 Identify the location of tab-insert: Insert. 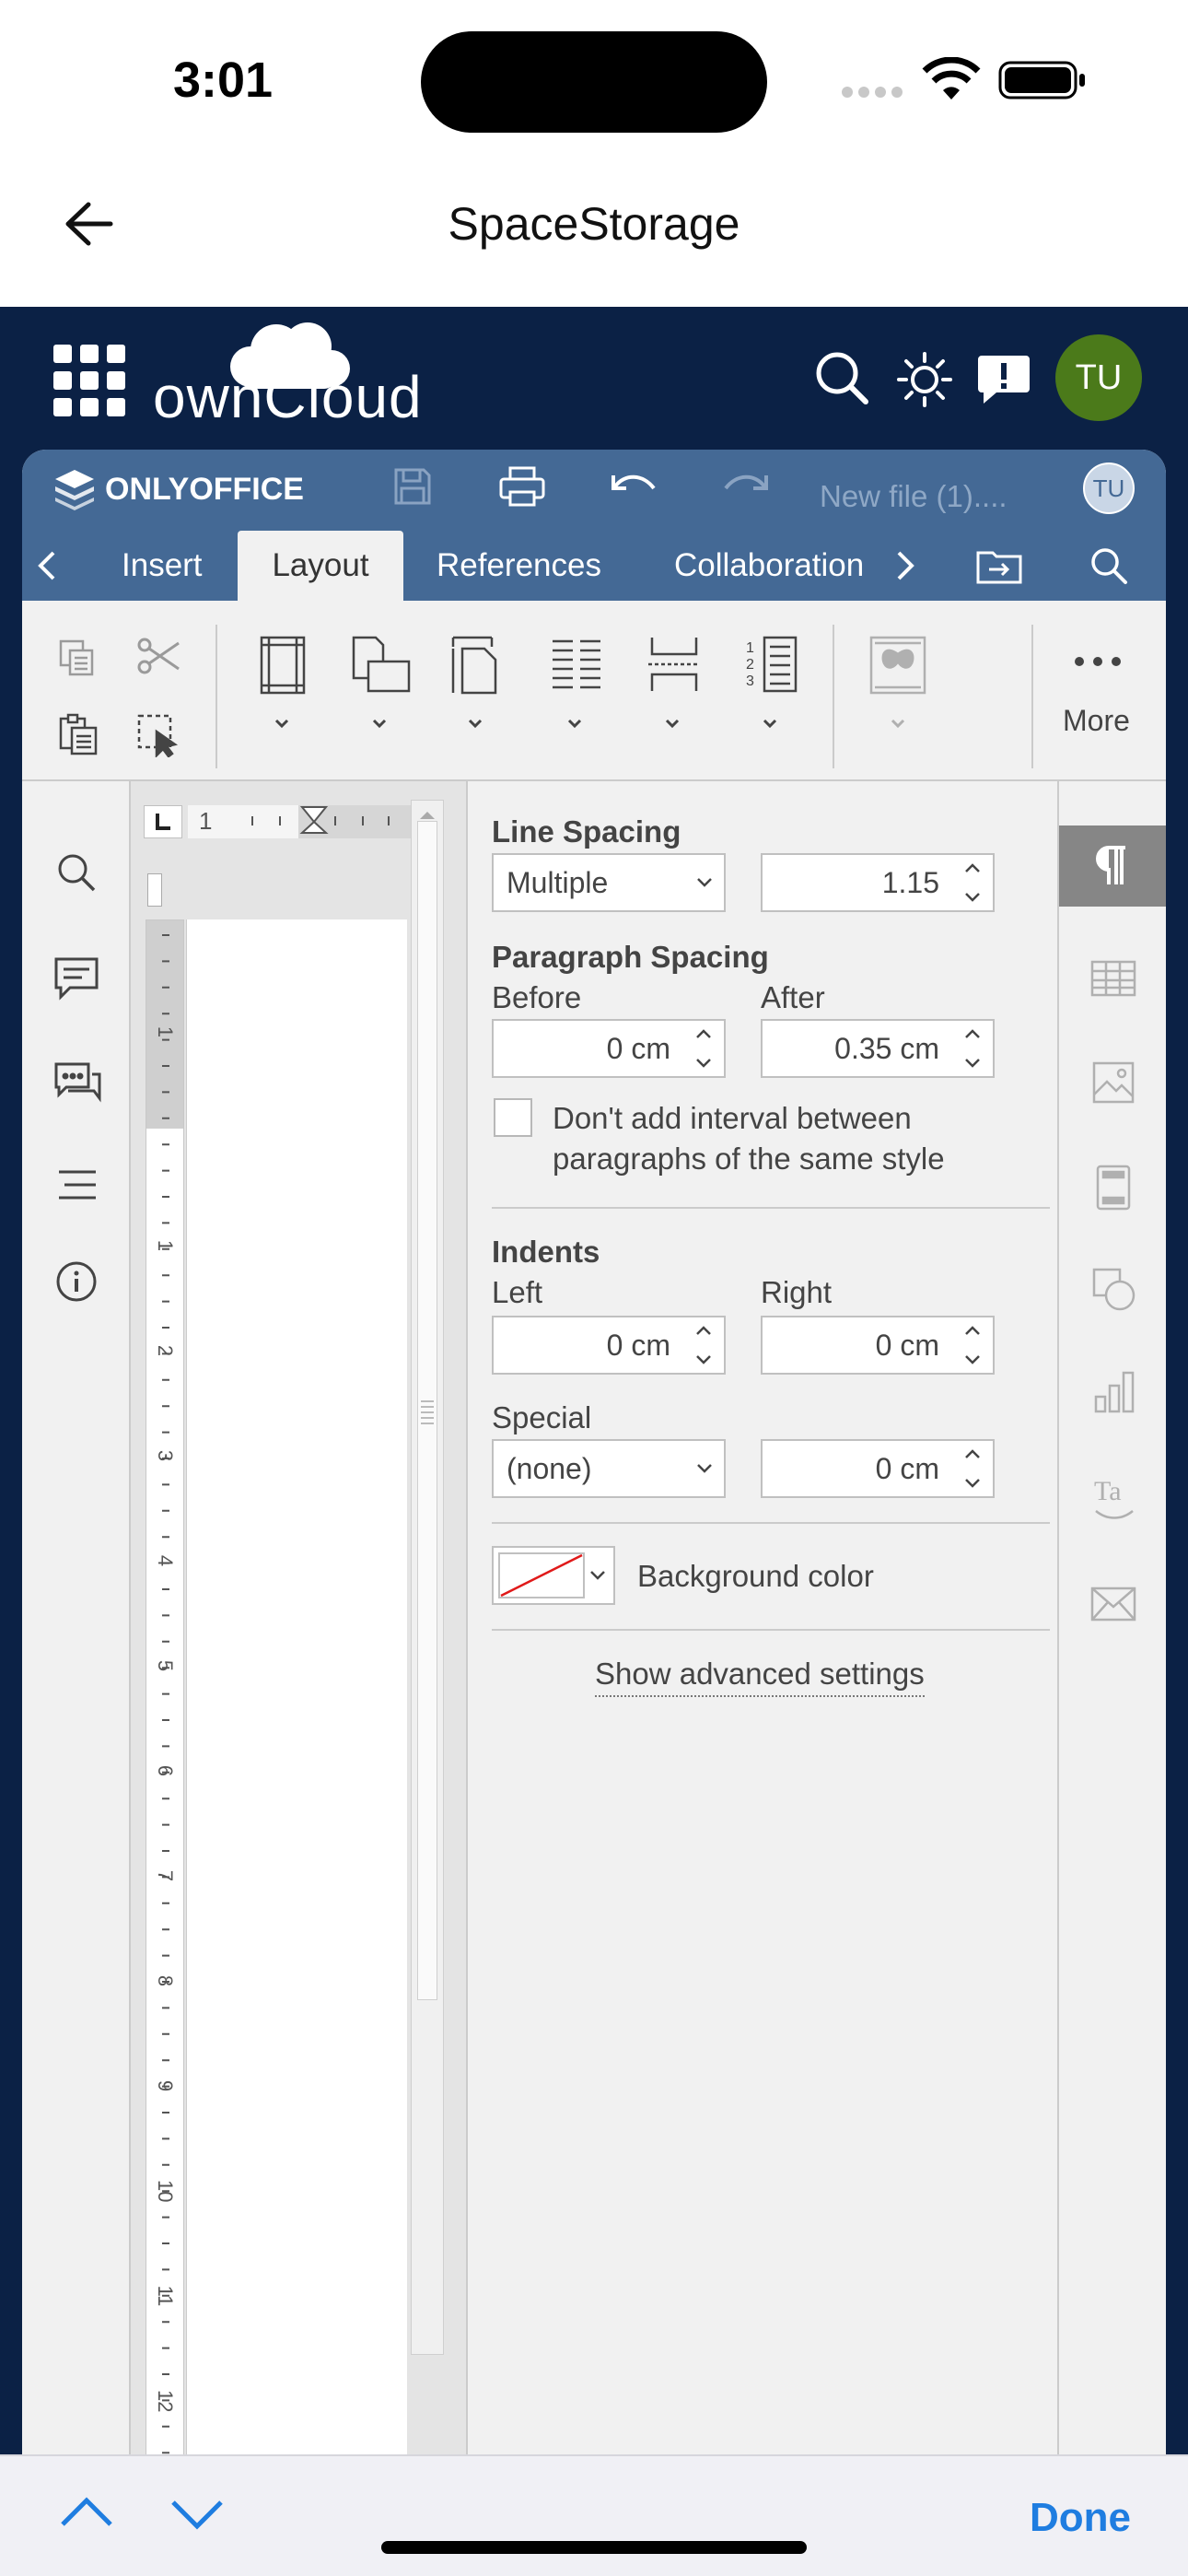
(162, 566).